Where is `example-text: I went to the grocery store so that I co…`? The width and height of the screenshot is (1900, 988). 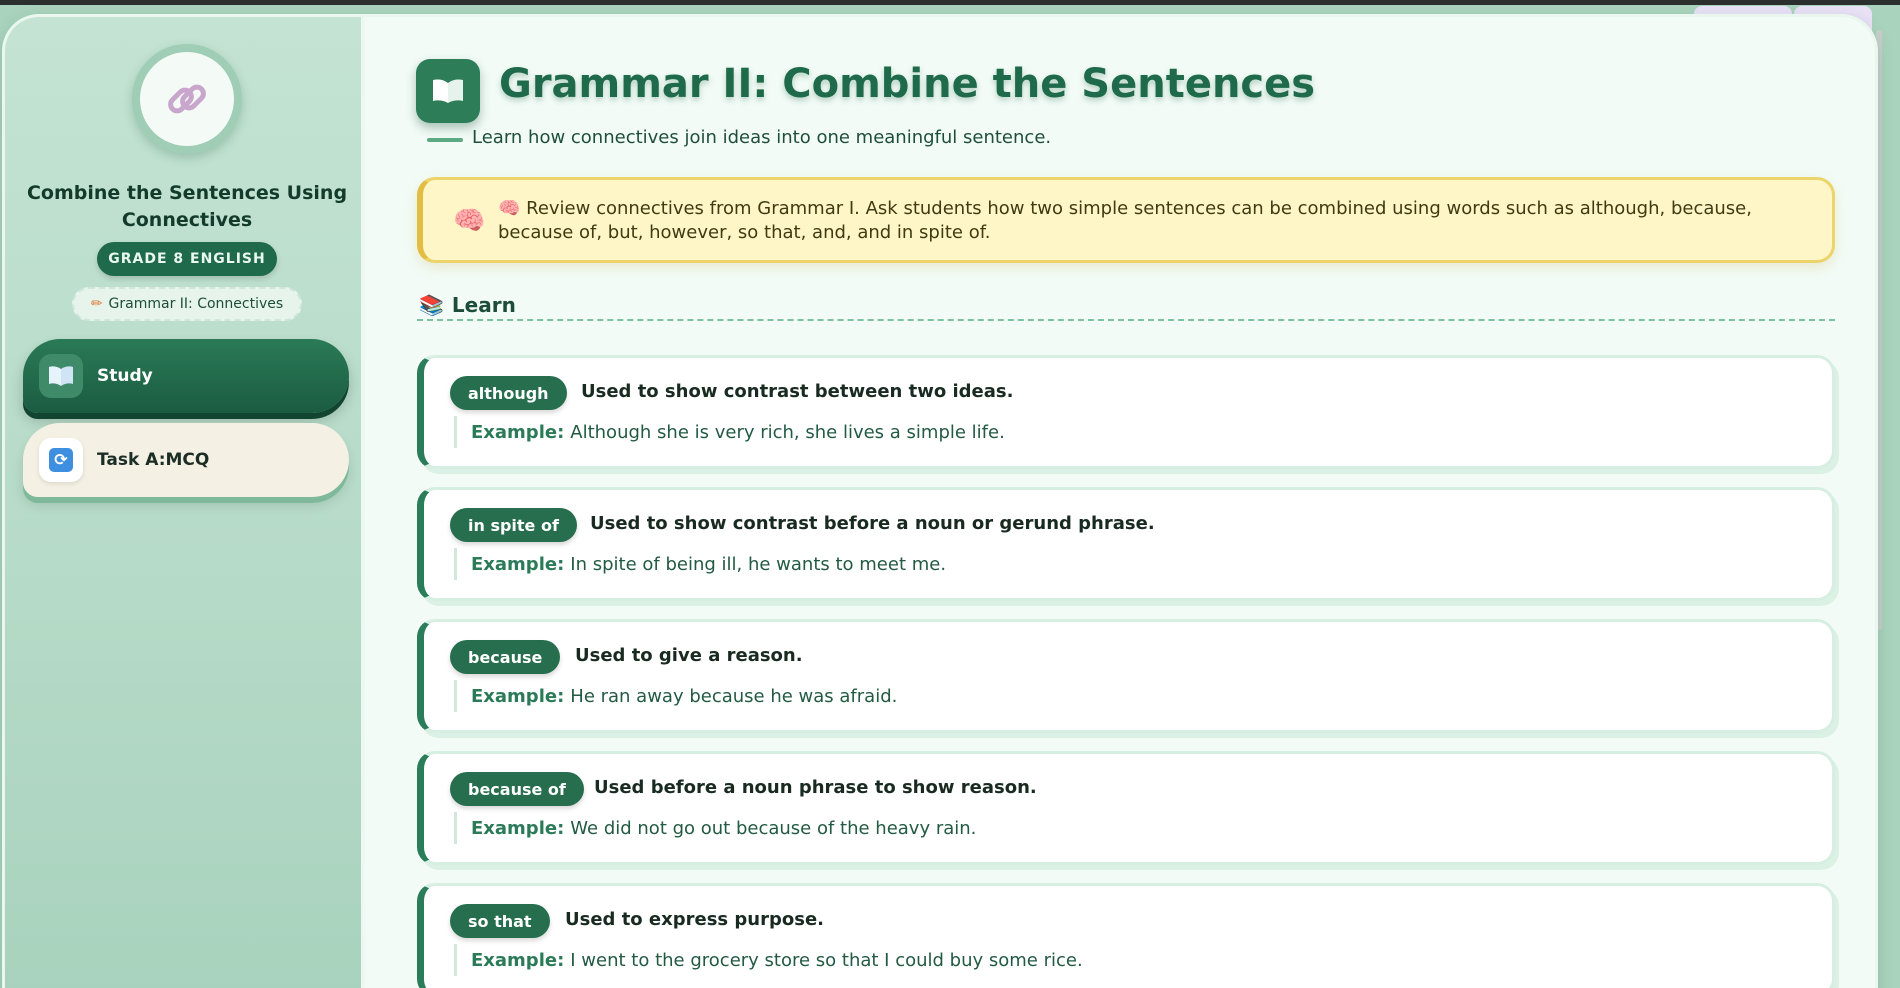 example-text: I went to the grocery store so that I co… is located at coordinates (826, 960).